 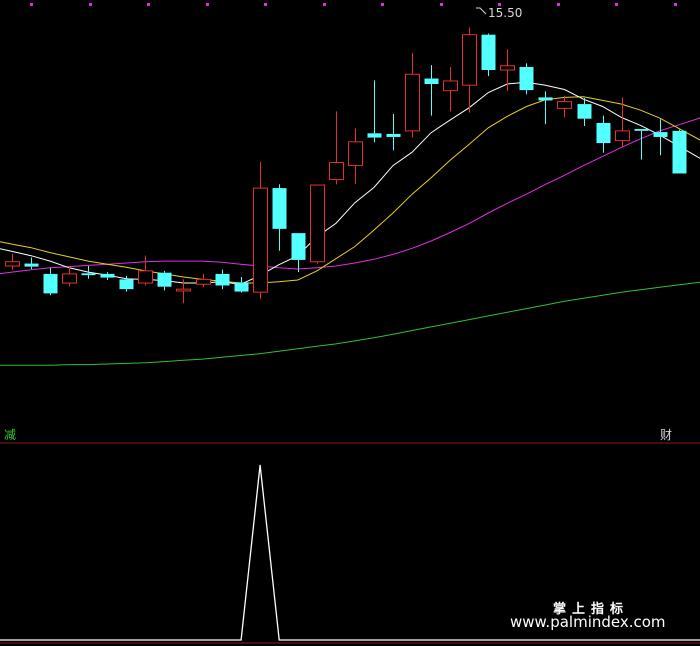 What do you see at coordinates (505, 13) in the screenshot?
I see `max-price-label: 15.50` at bounding box center [505, 13].